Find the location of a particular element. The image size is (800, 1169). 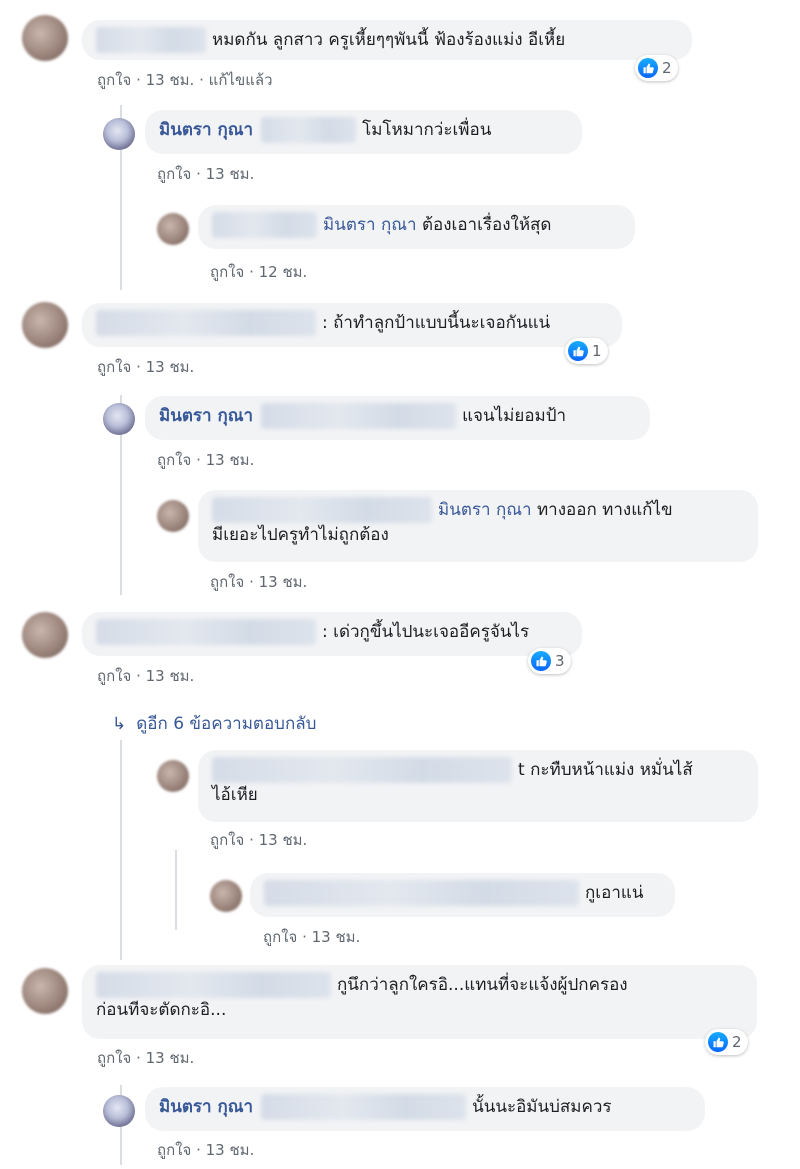

comment-text: นั้นนะอิมันบ่สมควร is located at coordinates (542, 1107).